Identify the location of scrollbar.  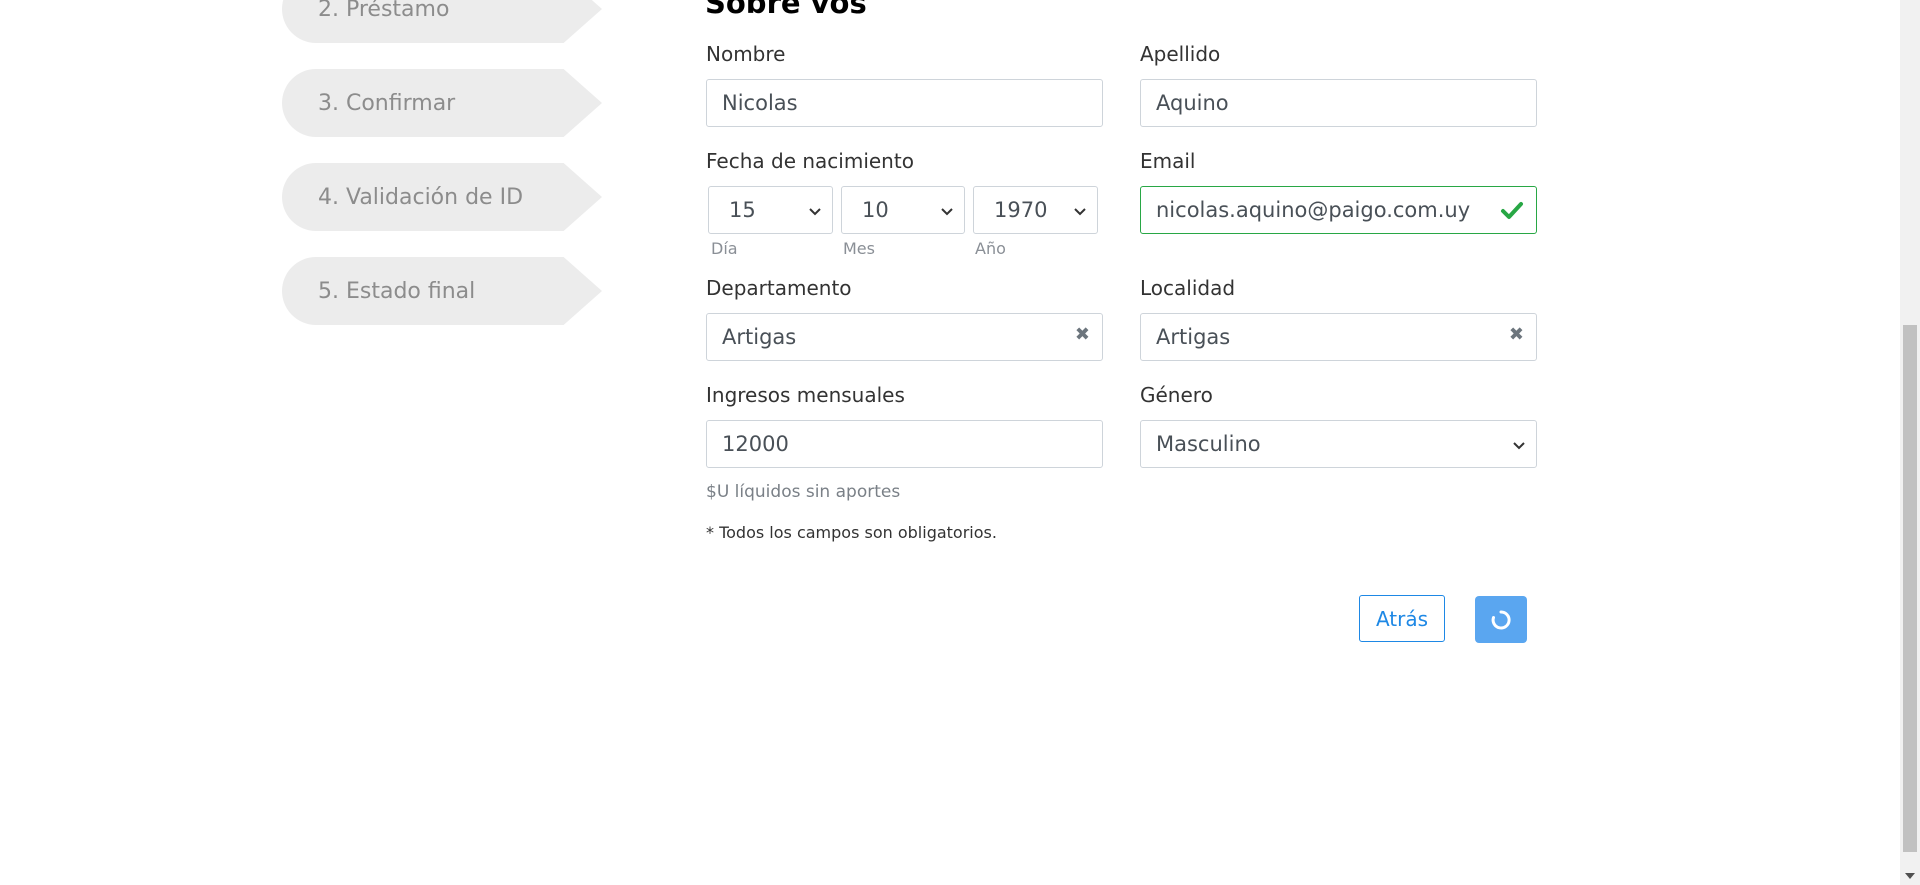
(1910, 442).